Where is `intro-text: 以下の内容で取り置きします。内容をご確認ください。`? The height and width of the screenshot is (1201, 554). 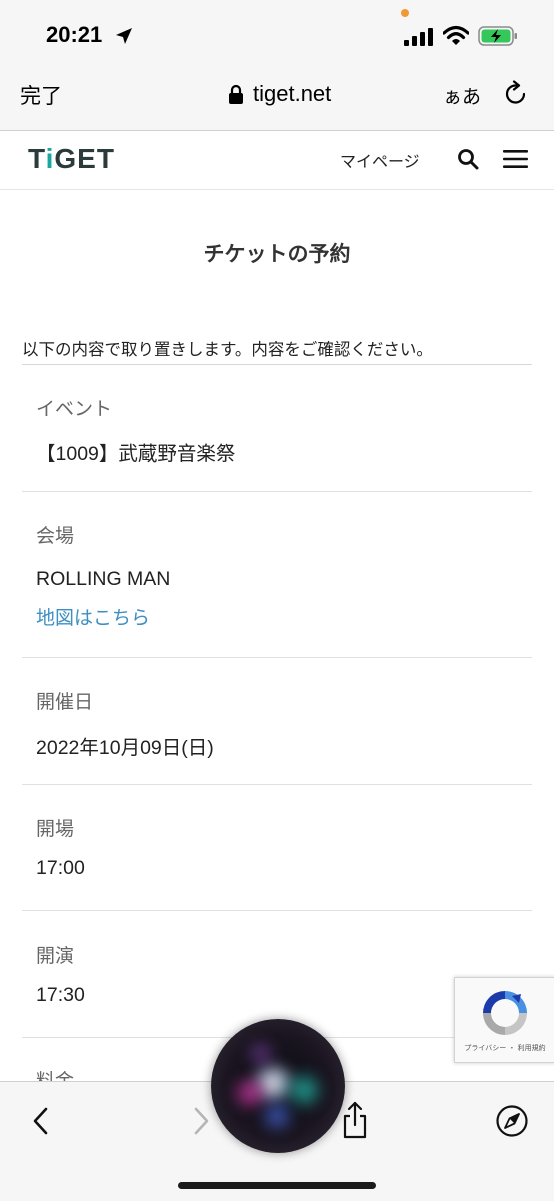 intro-text: 以下の内容で取り置きします。内容をご確認ください。 is located at coordinates (227, 349).